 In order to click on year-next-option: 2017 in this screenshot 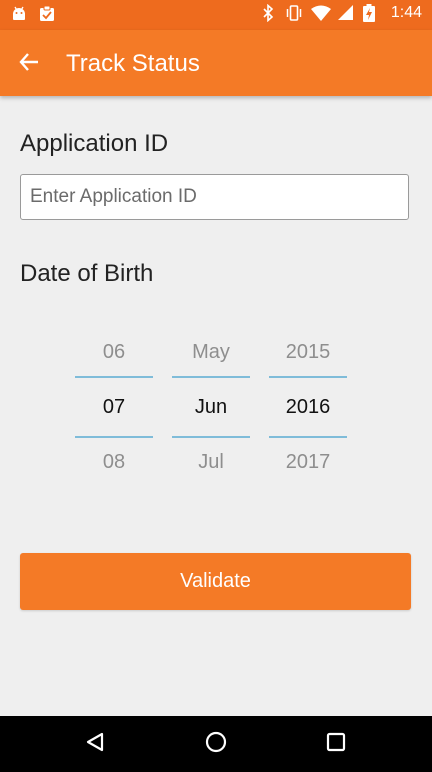, I will do `click(308, 462)`.